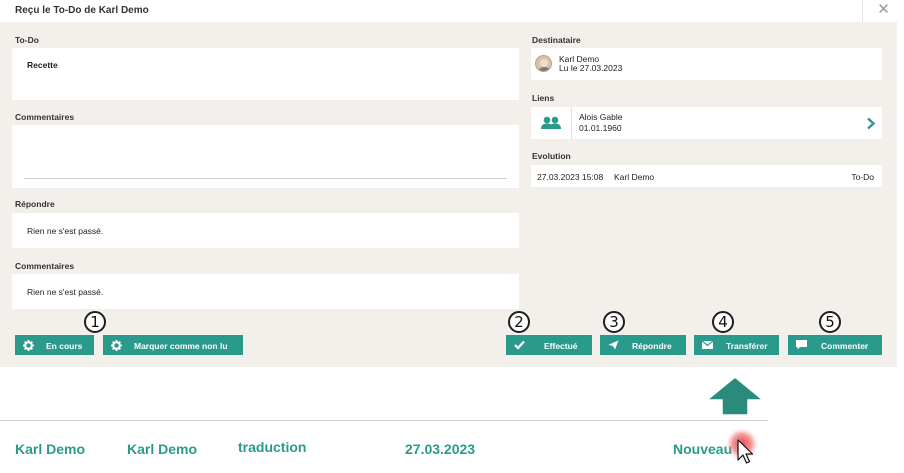 The height and width of the screenshot is (473, 904). I want to click on evolution-status: To-Do, so click(862, 177).